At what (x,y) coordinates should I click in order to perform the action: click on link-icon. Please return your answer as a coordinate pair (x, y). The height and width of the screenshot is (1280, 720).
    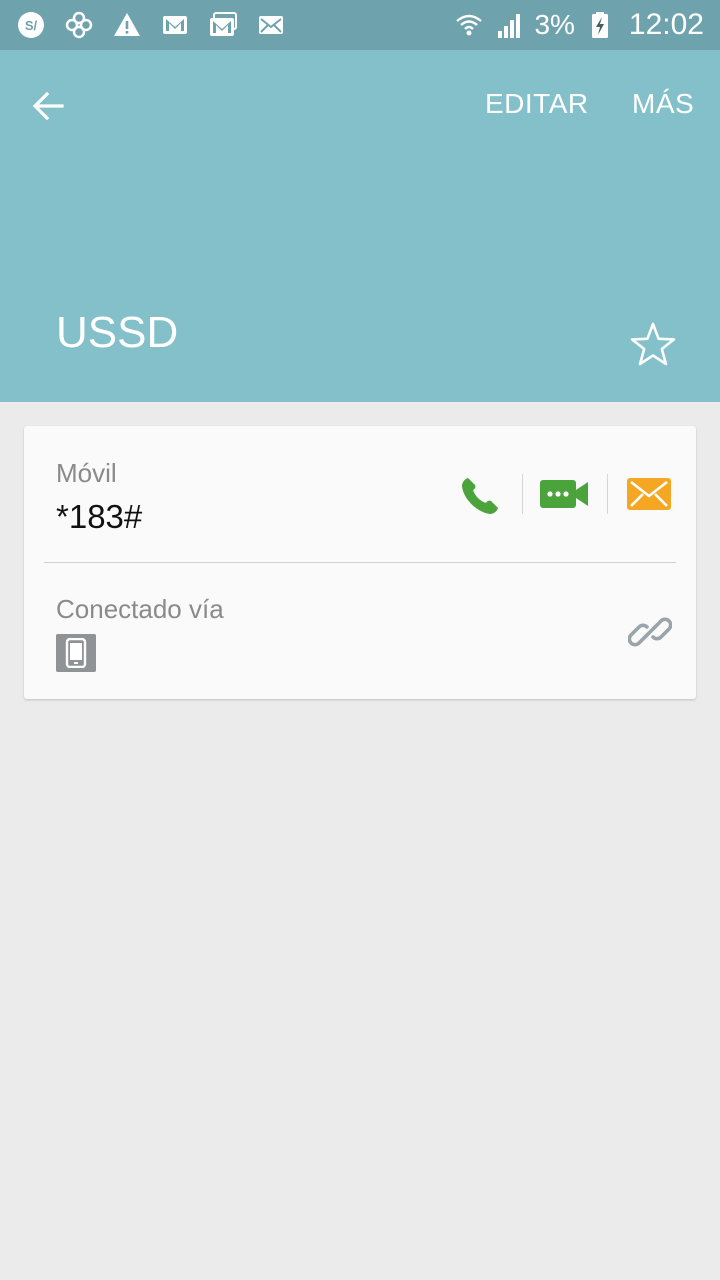
    Looking at the image, I should click on (650, 632).